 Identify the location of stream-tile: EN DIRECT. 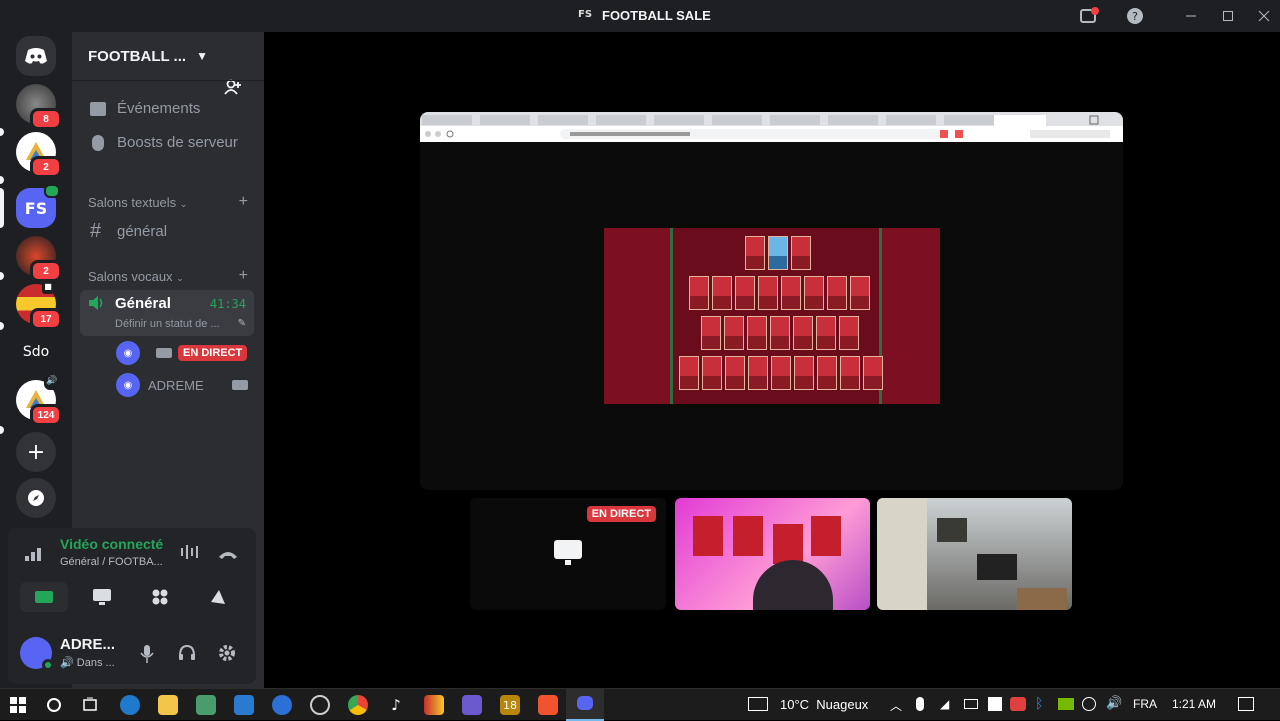
(568, 554).